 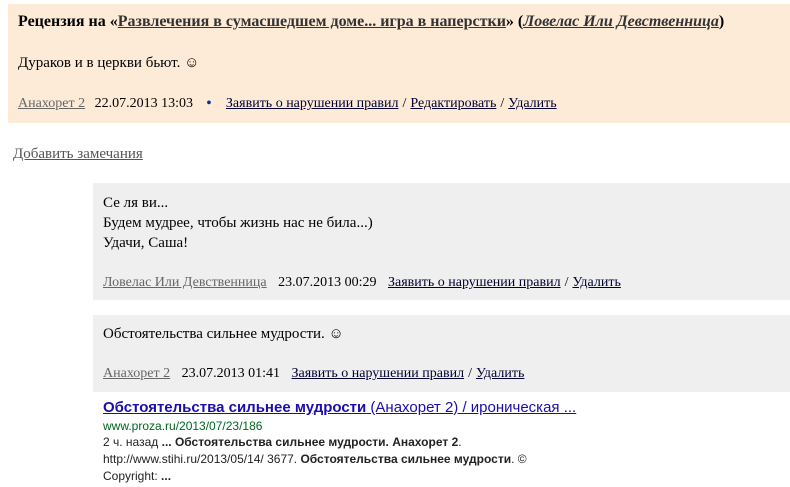 What do you see at coordinates (183, 426) in the screenshot?
I see `search-result-url: www.proza.ru/2013/07/23/186` at bounding box center [183, 426].